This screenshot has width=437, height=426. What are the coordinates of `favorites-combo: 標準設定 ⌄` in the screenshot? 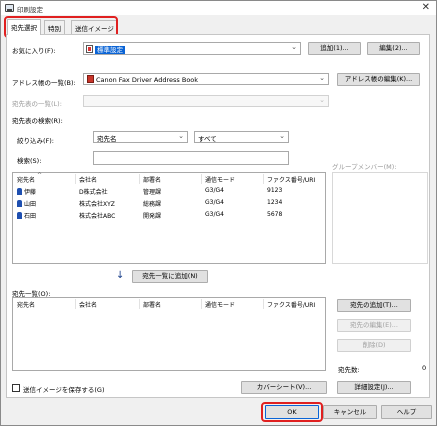 It's located at (192, 48).